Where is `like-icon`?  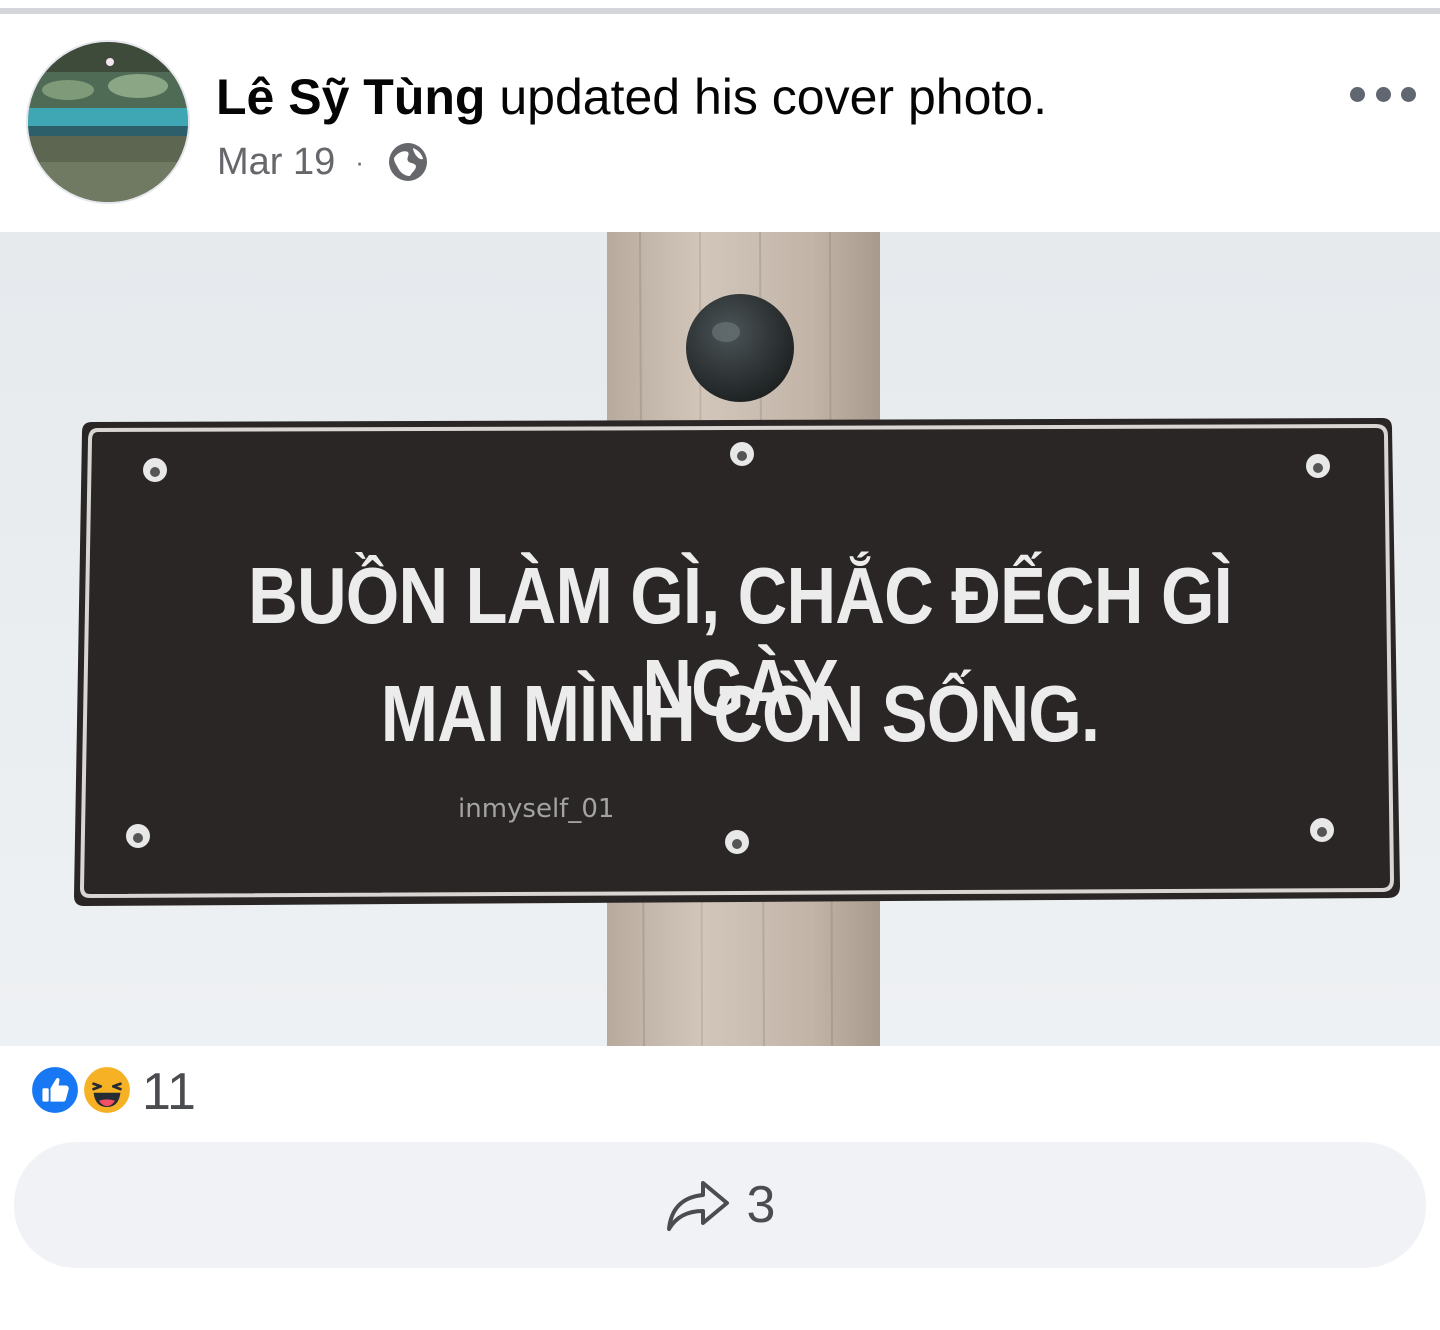
like-icon is located at coordinates (55, 1092).